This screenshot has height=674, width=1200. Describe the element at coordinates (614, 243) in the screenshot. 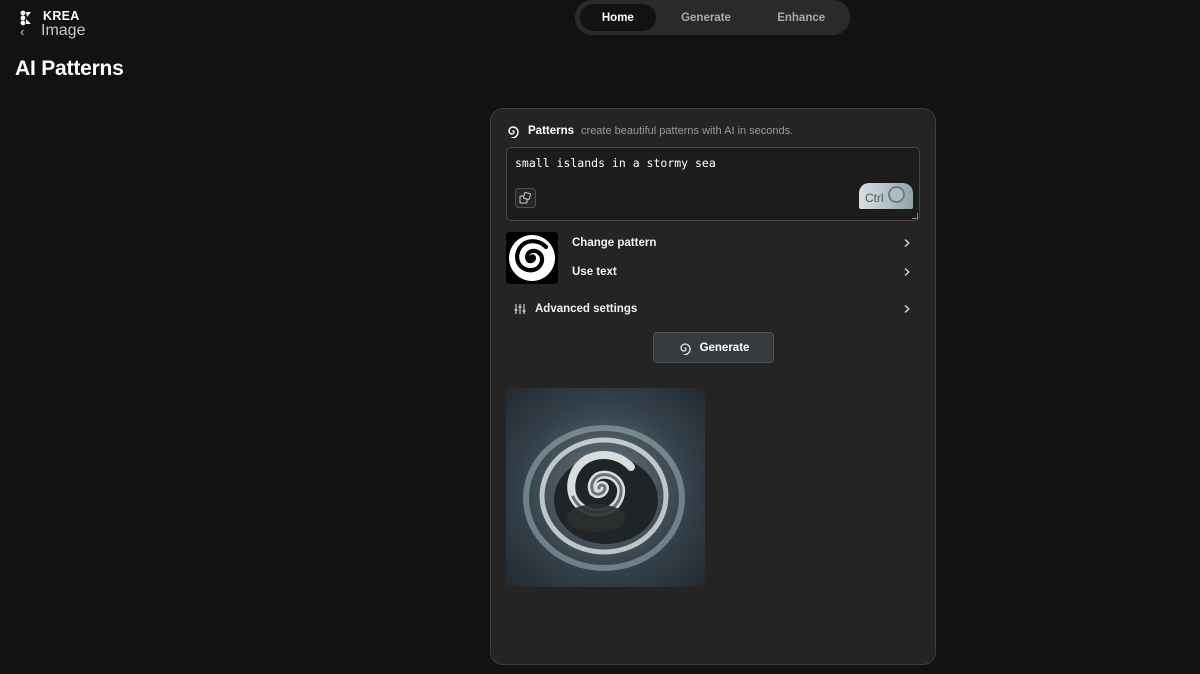

I see `change-pattern-label: Change pattern` at that location.